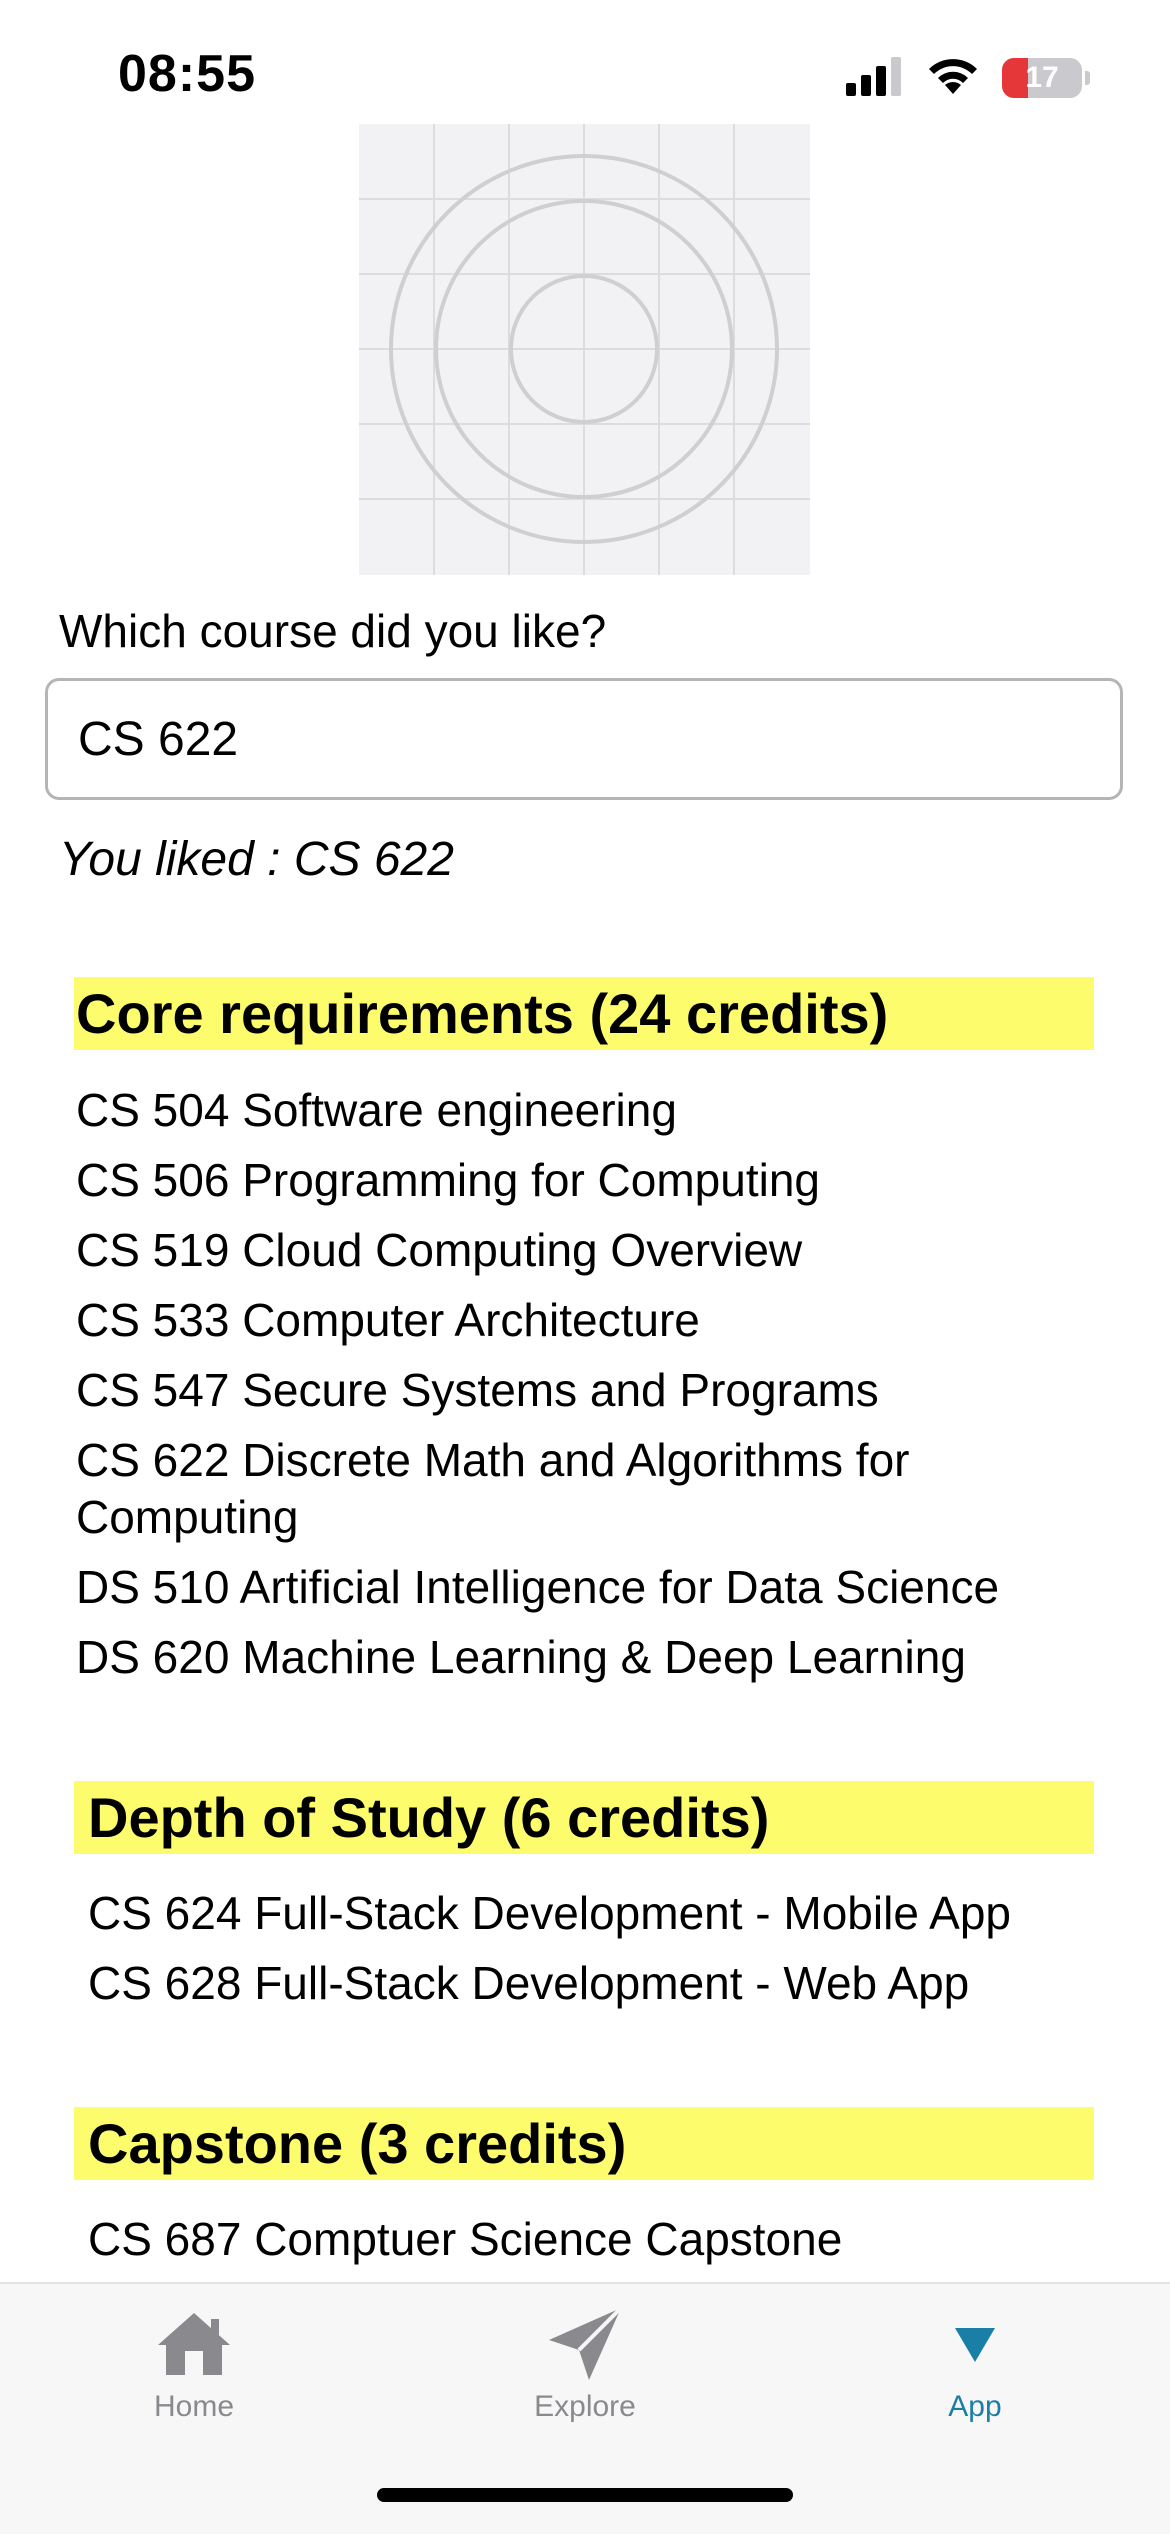  I want to click on status-icons: 17, so click(968, 78).